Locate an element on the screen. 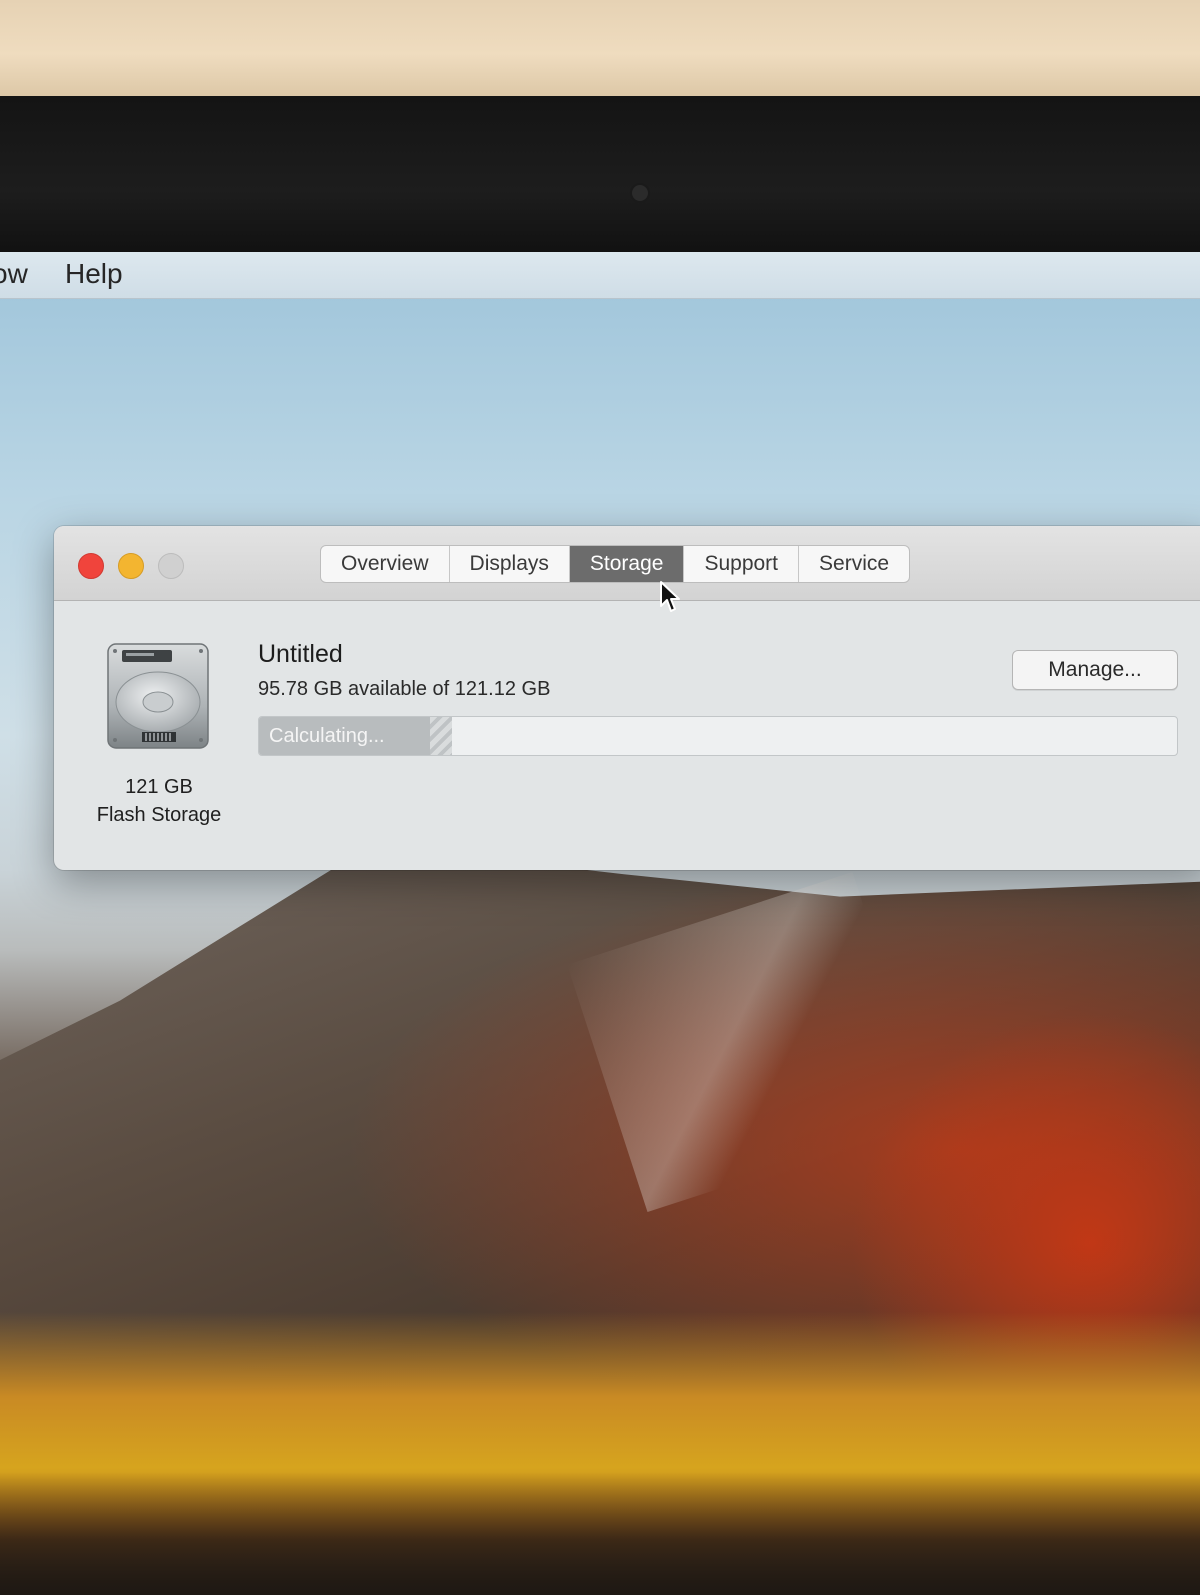 The image size is (1200, 1595). tab-displays: Displays is located at coordinates (510, 564).